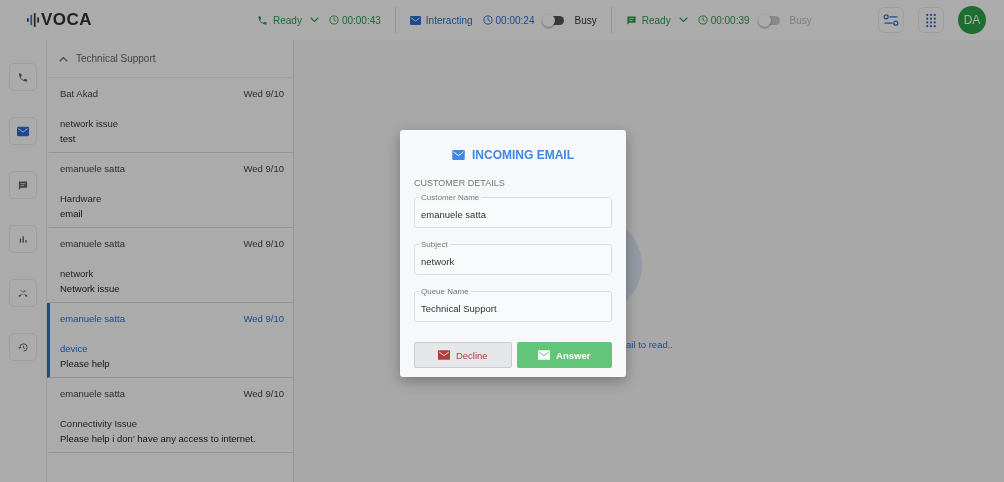 The height and width of the screenshot is (482, 1004). I want to click on dialpad-icon, so click(931, 20).